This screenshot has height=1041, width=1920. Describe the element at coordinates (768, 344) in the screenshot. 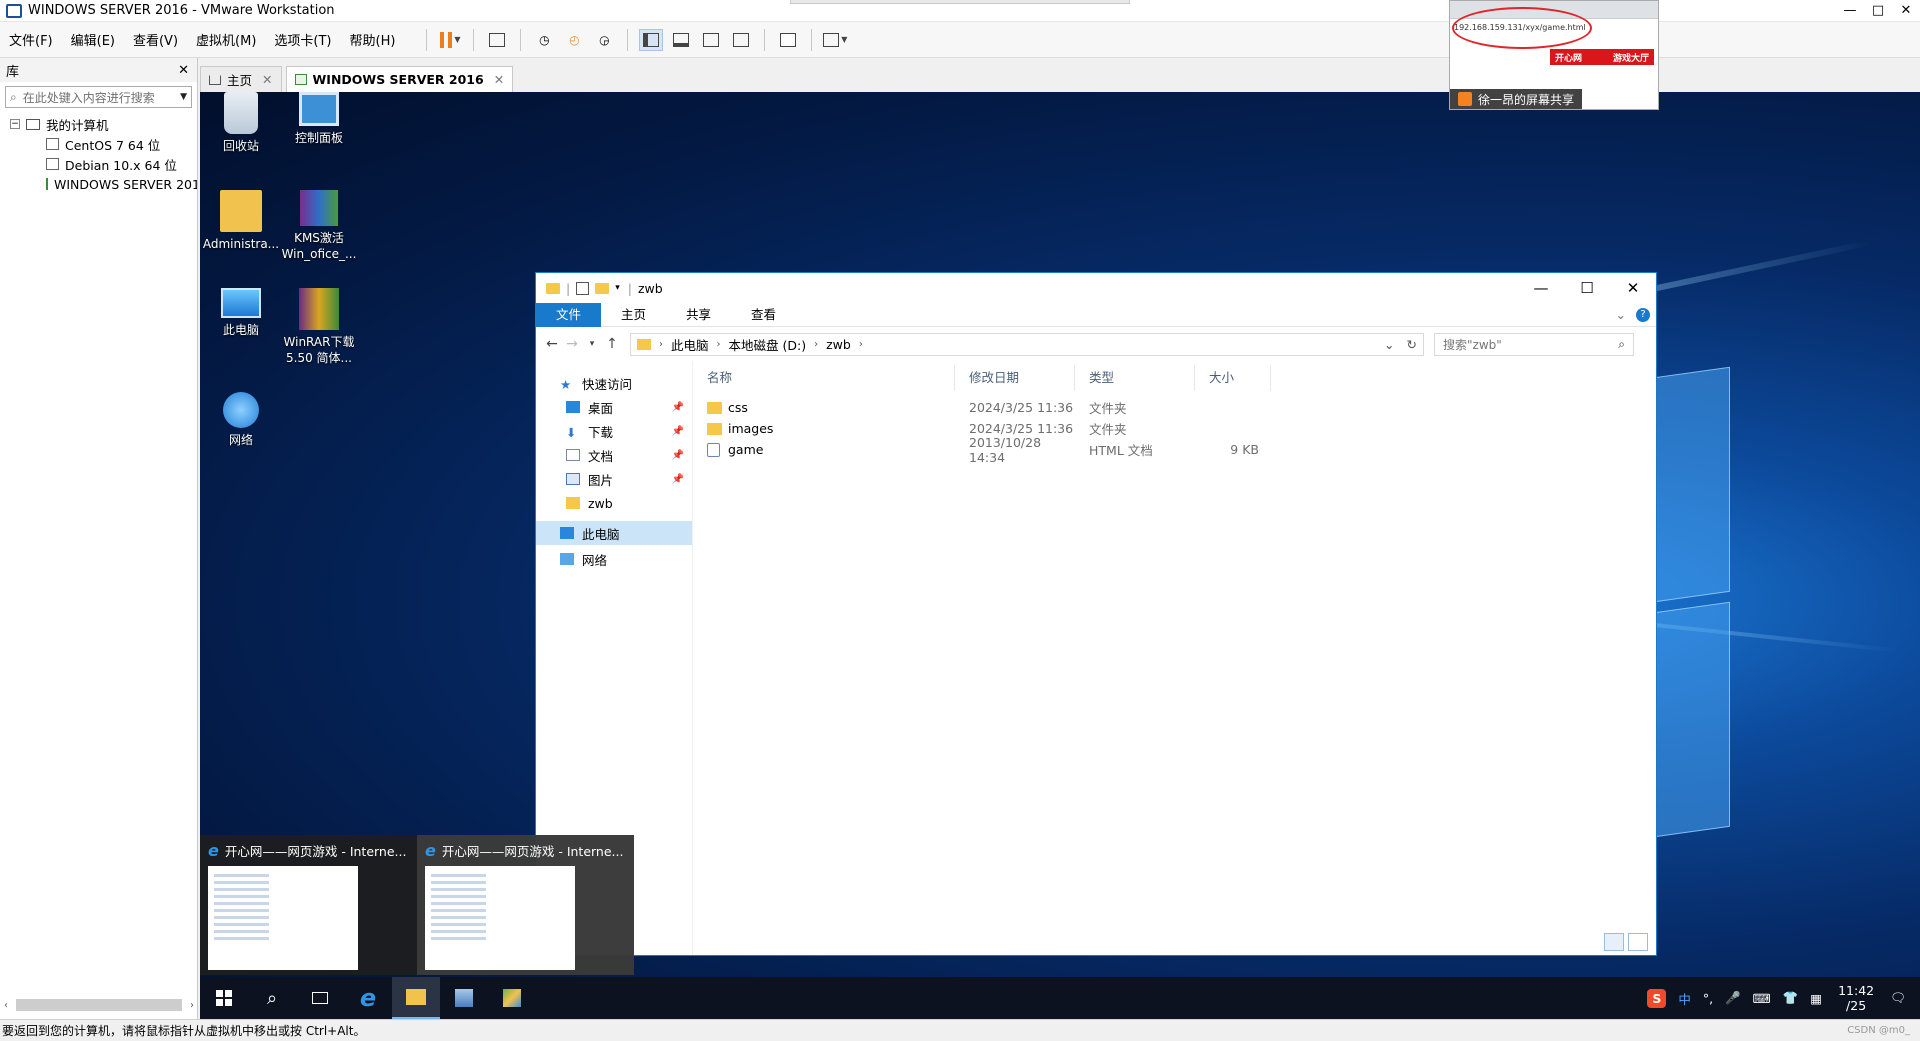

I see `breadcrumb-drive-d: 本地磁盘 (D:)` at that location.